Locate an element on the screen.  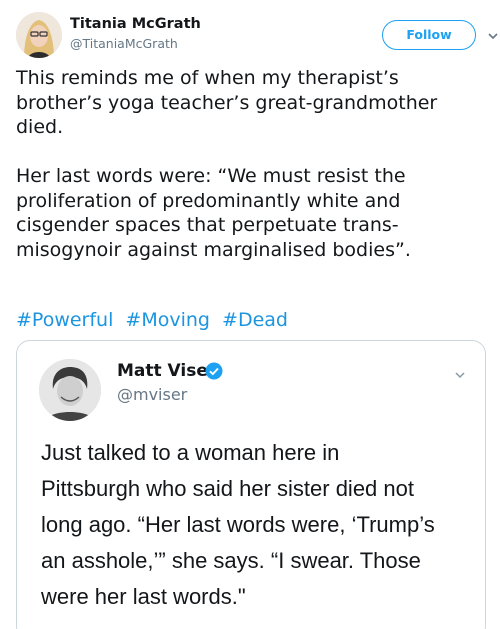
hashtag-moving: #Moving is located at coordinates (167, 320).